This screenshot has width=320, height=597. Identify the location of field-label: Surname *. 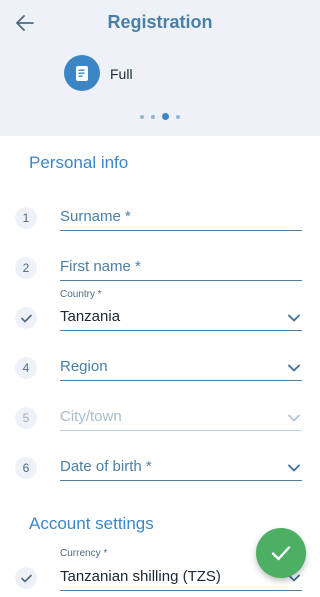
(95, 216).